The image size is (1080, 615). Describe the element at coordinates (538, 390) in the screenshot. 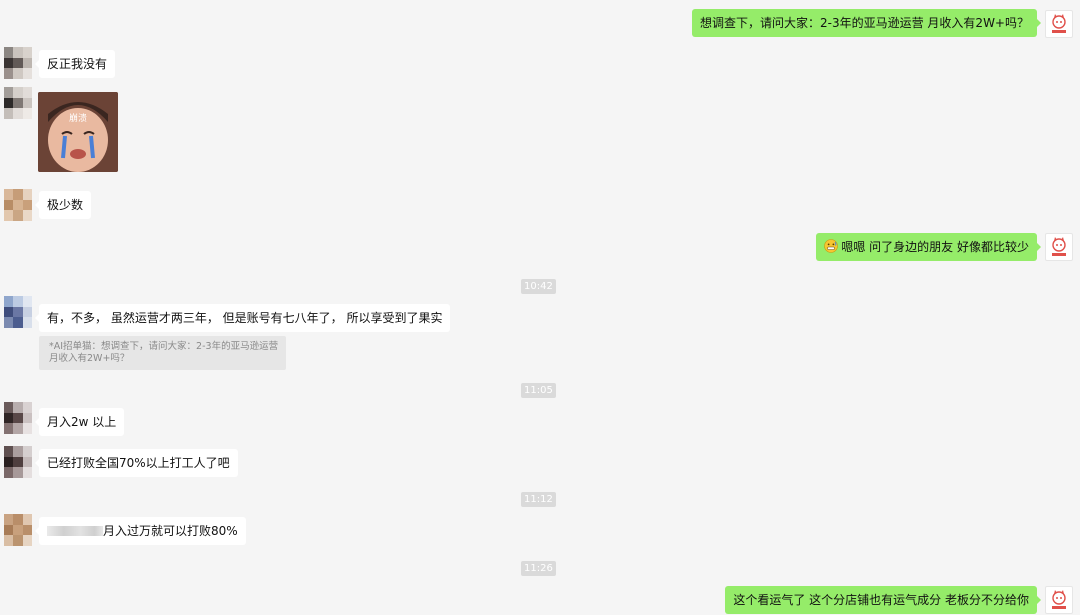

I see `time-divider: 11:05` at that location.